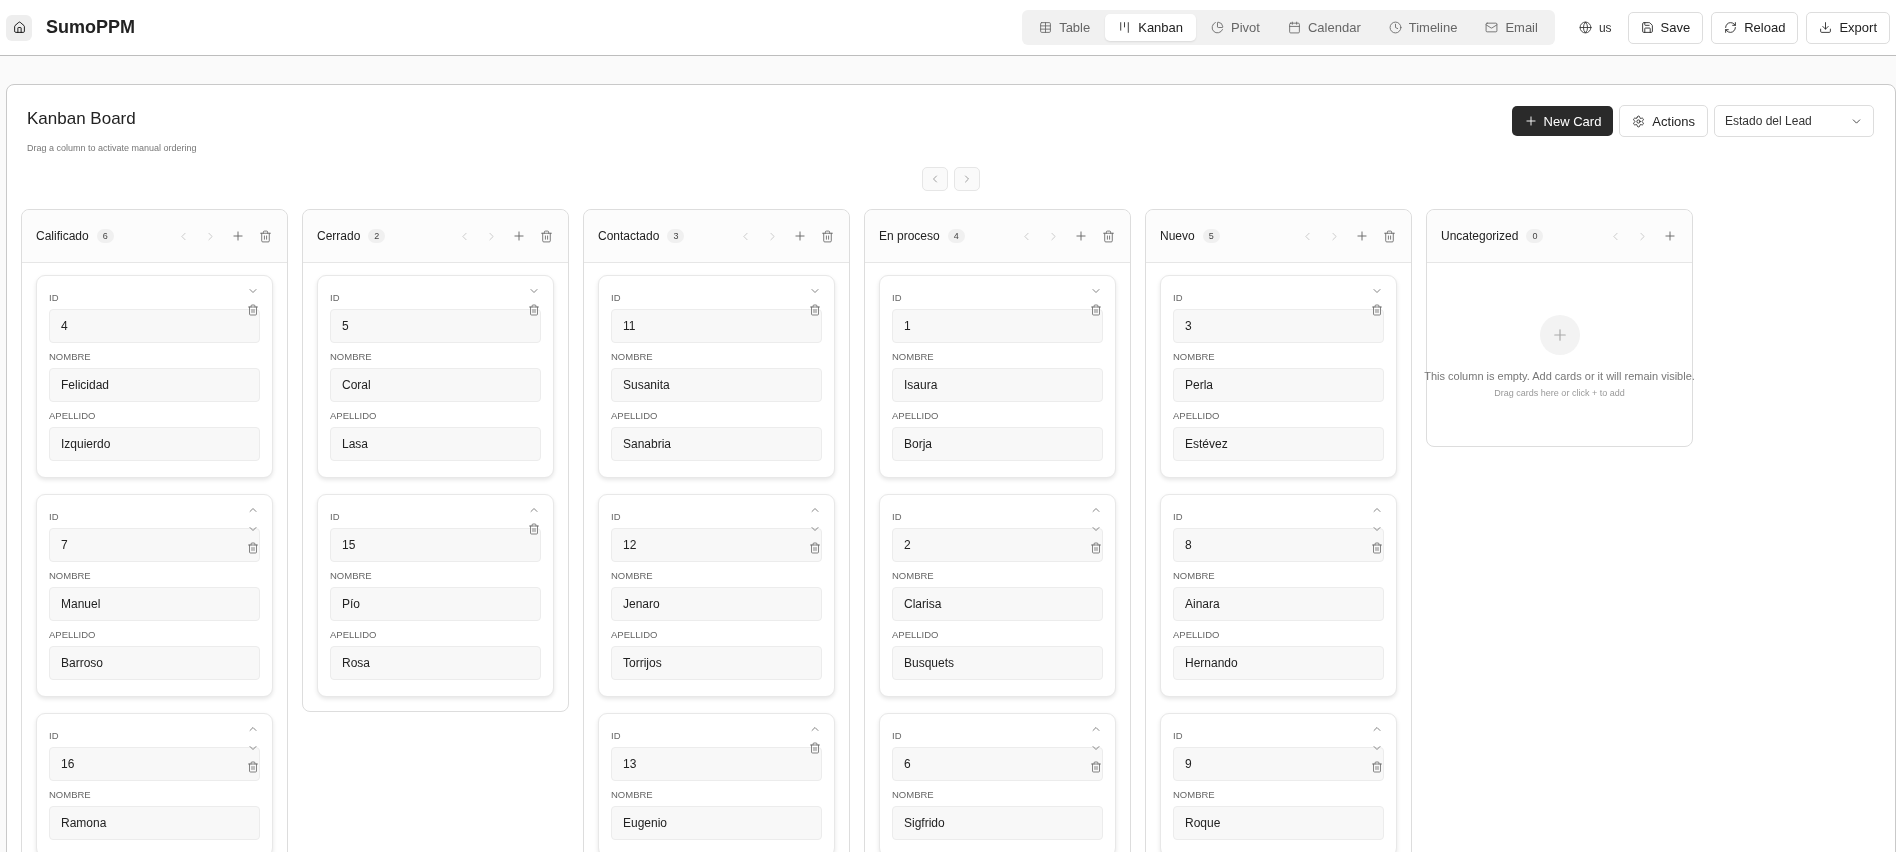 Image resolution: width=1896 pixels, height=852 pixels. What do you see at coordinates (1046, 27) in the screenshot?
I see `table-icon` at bounding box center [1046, 27].